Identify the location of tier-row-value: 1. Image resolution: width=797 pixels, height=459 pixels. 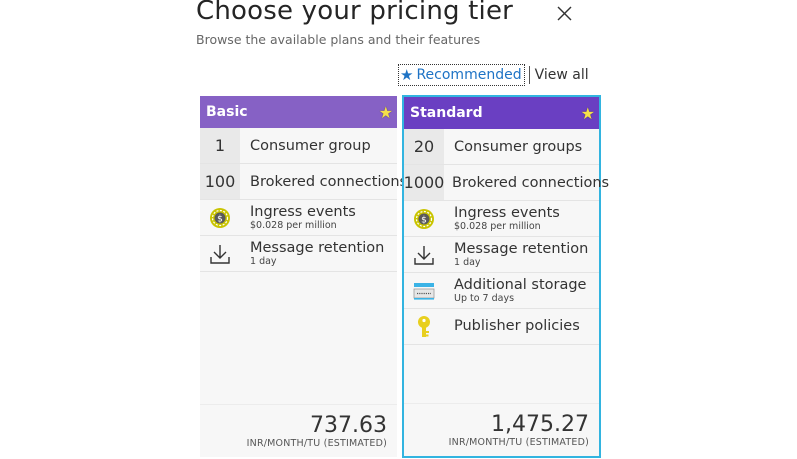
(220, 145).